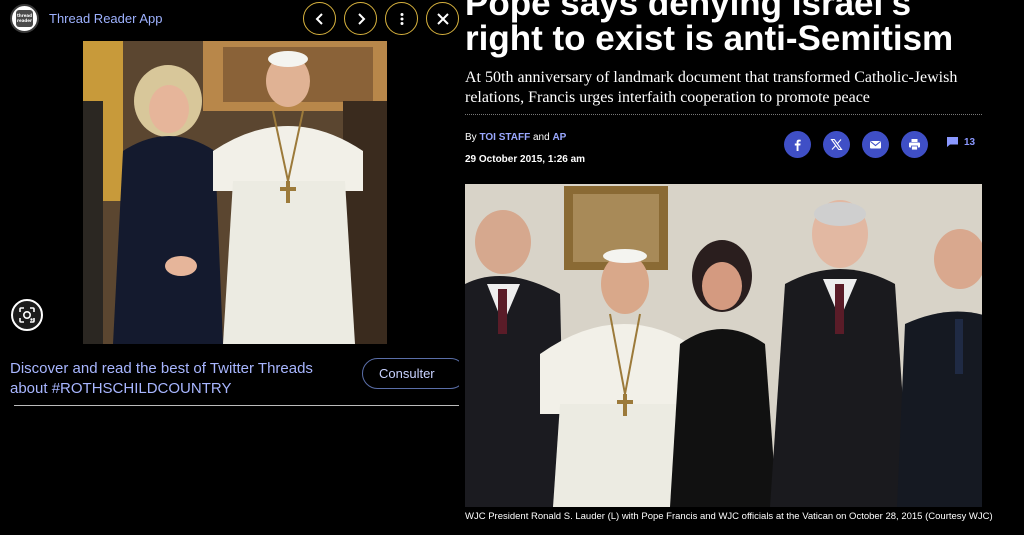  I want to click on more-vertical-icon, so click(401, 18).